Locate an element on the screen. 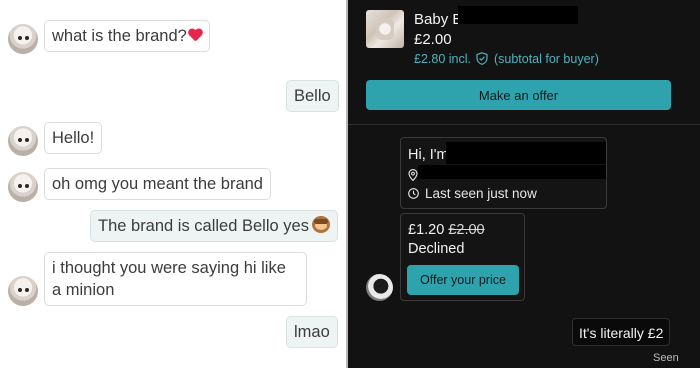 This screenshot has width=700, height=368. message-bubble: oh omg you meant the brand is located at coordinates (157, 184).